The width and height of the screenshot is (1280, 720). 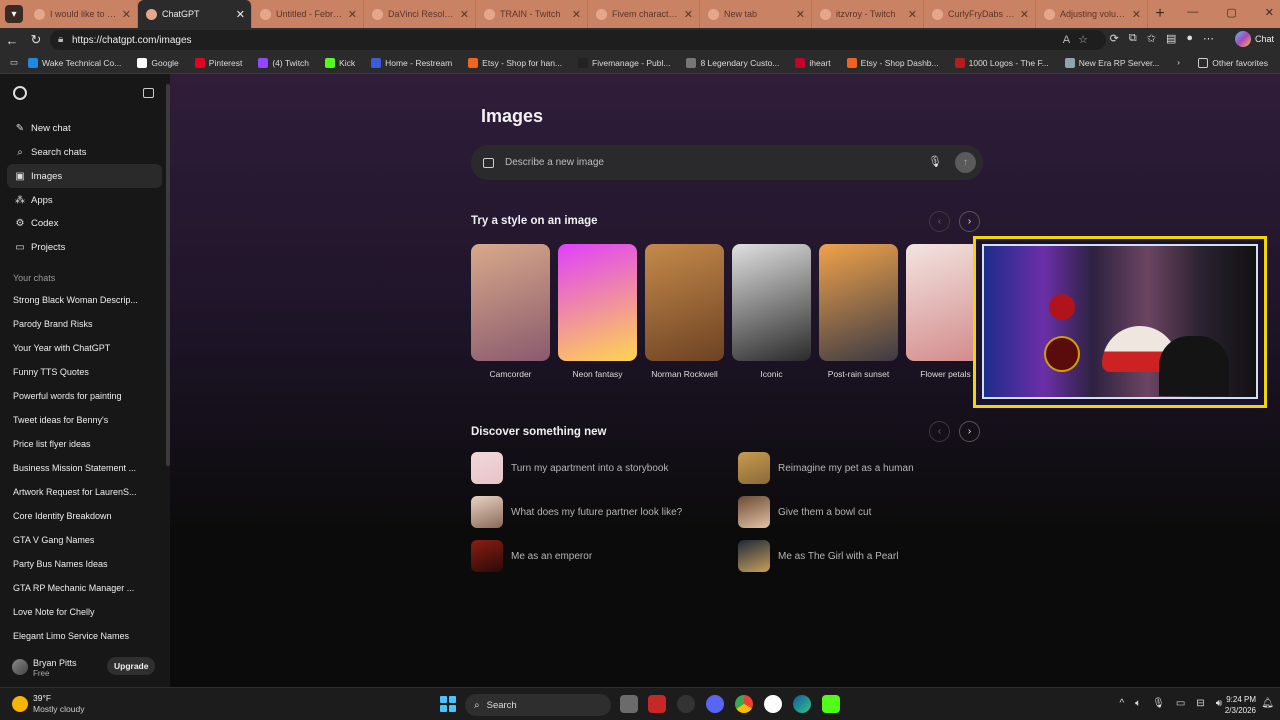 What do you see at coordinates (218, 62) in the screenshot?
I see `bookmark-item: Pinterest` at bounding box center [218, 62].